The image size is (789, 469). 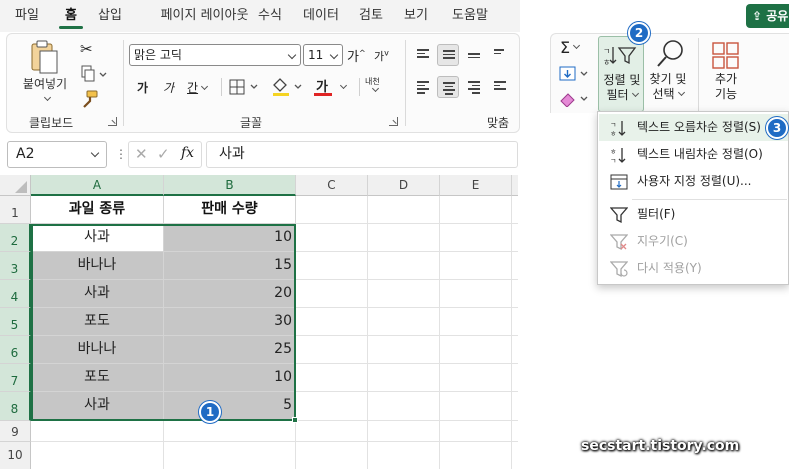 What do you see at coordinates (142, 87) in the screenshot?
I see `bold-button: 가` at bounding box center [142, 87].